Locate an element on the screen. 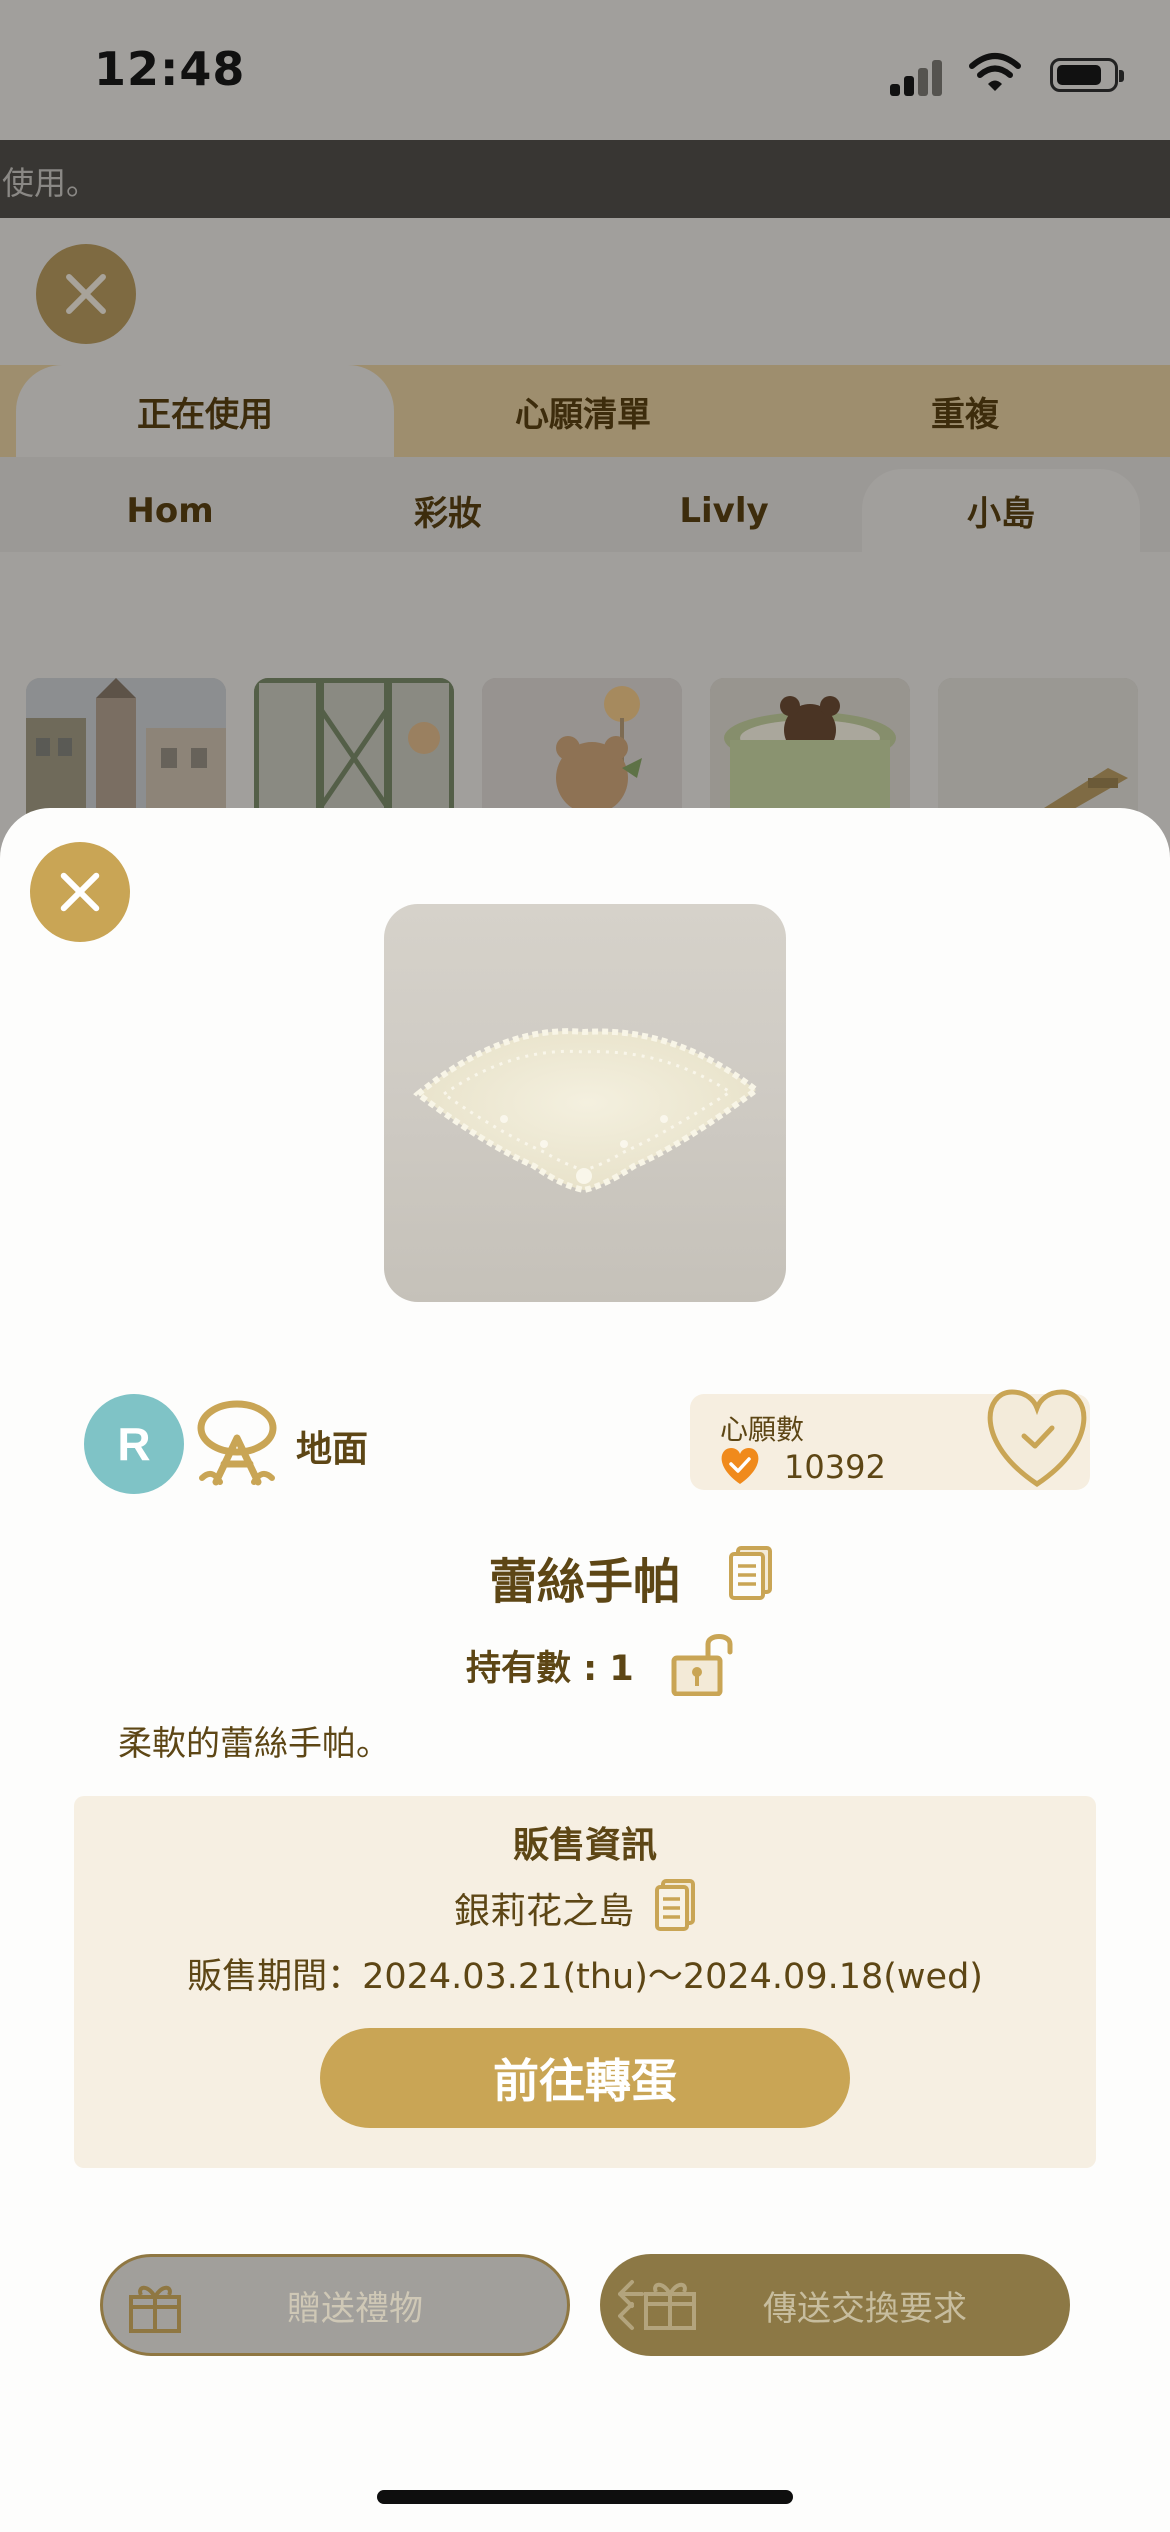  lace-handkerchief-image is located at coordinates (587, 1111).